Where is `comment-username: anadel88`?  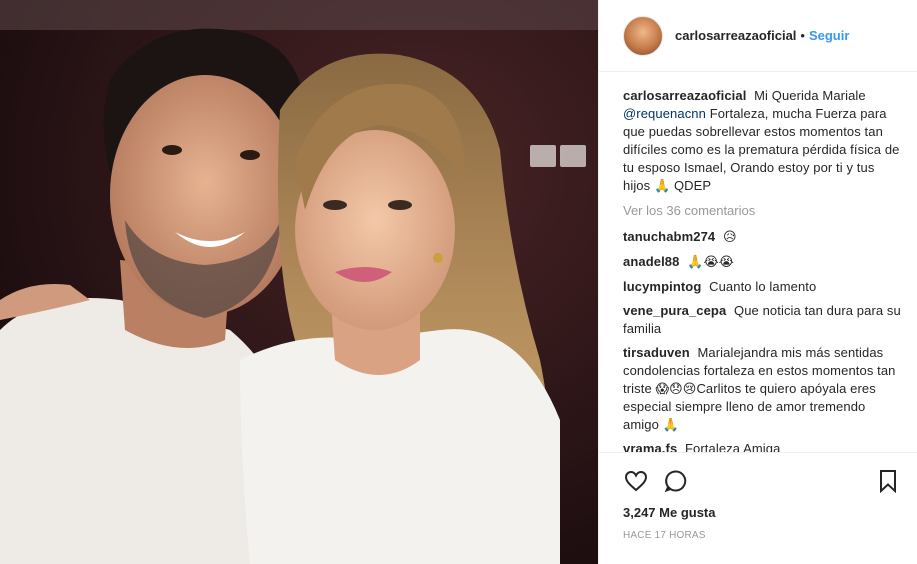
comment-username: anadel88 is located at coordinates (651, 261).